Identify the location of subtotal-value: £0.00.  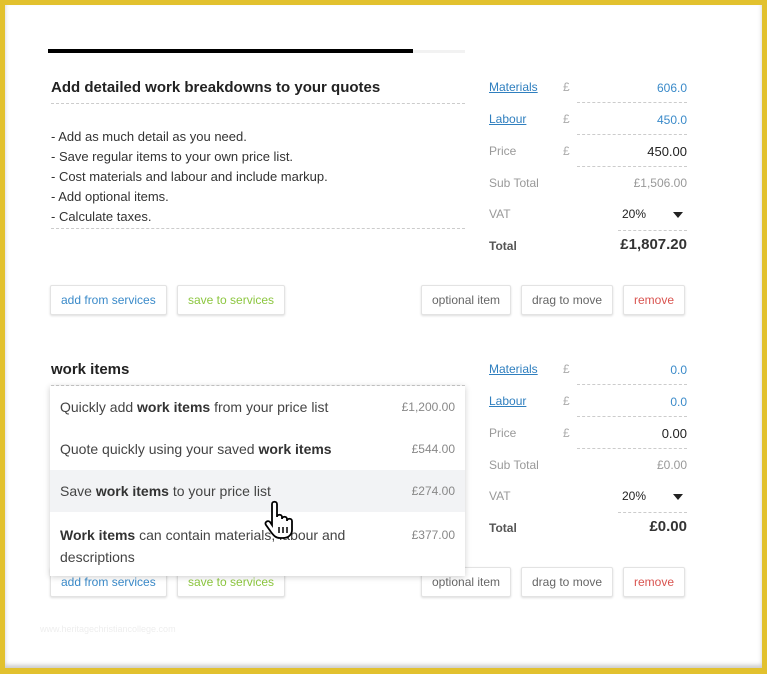
(671, 465).